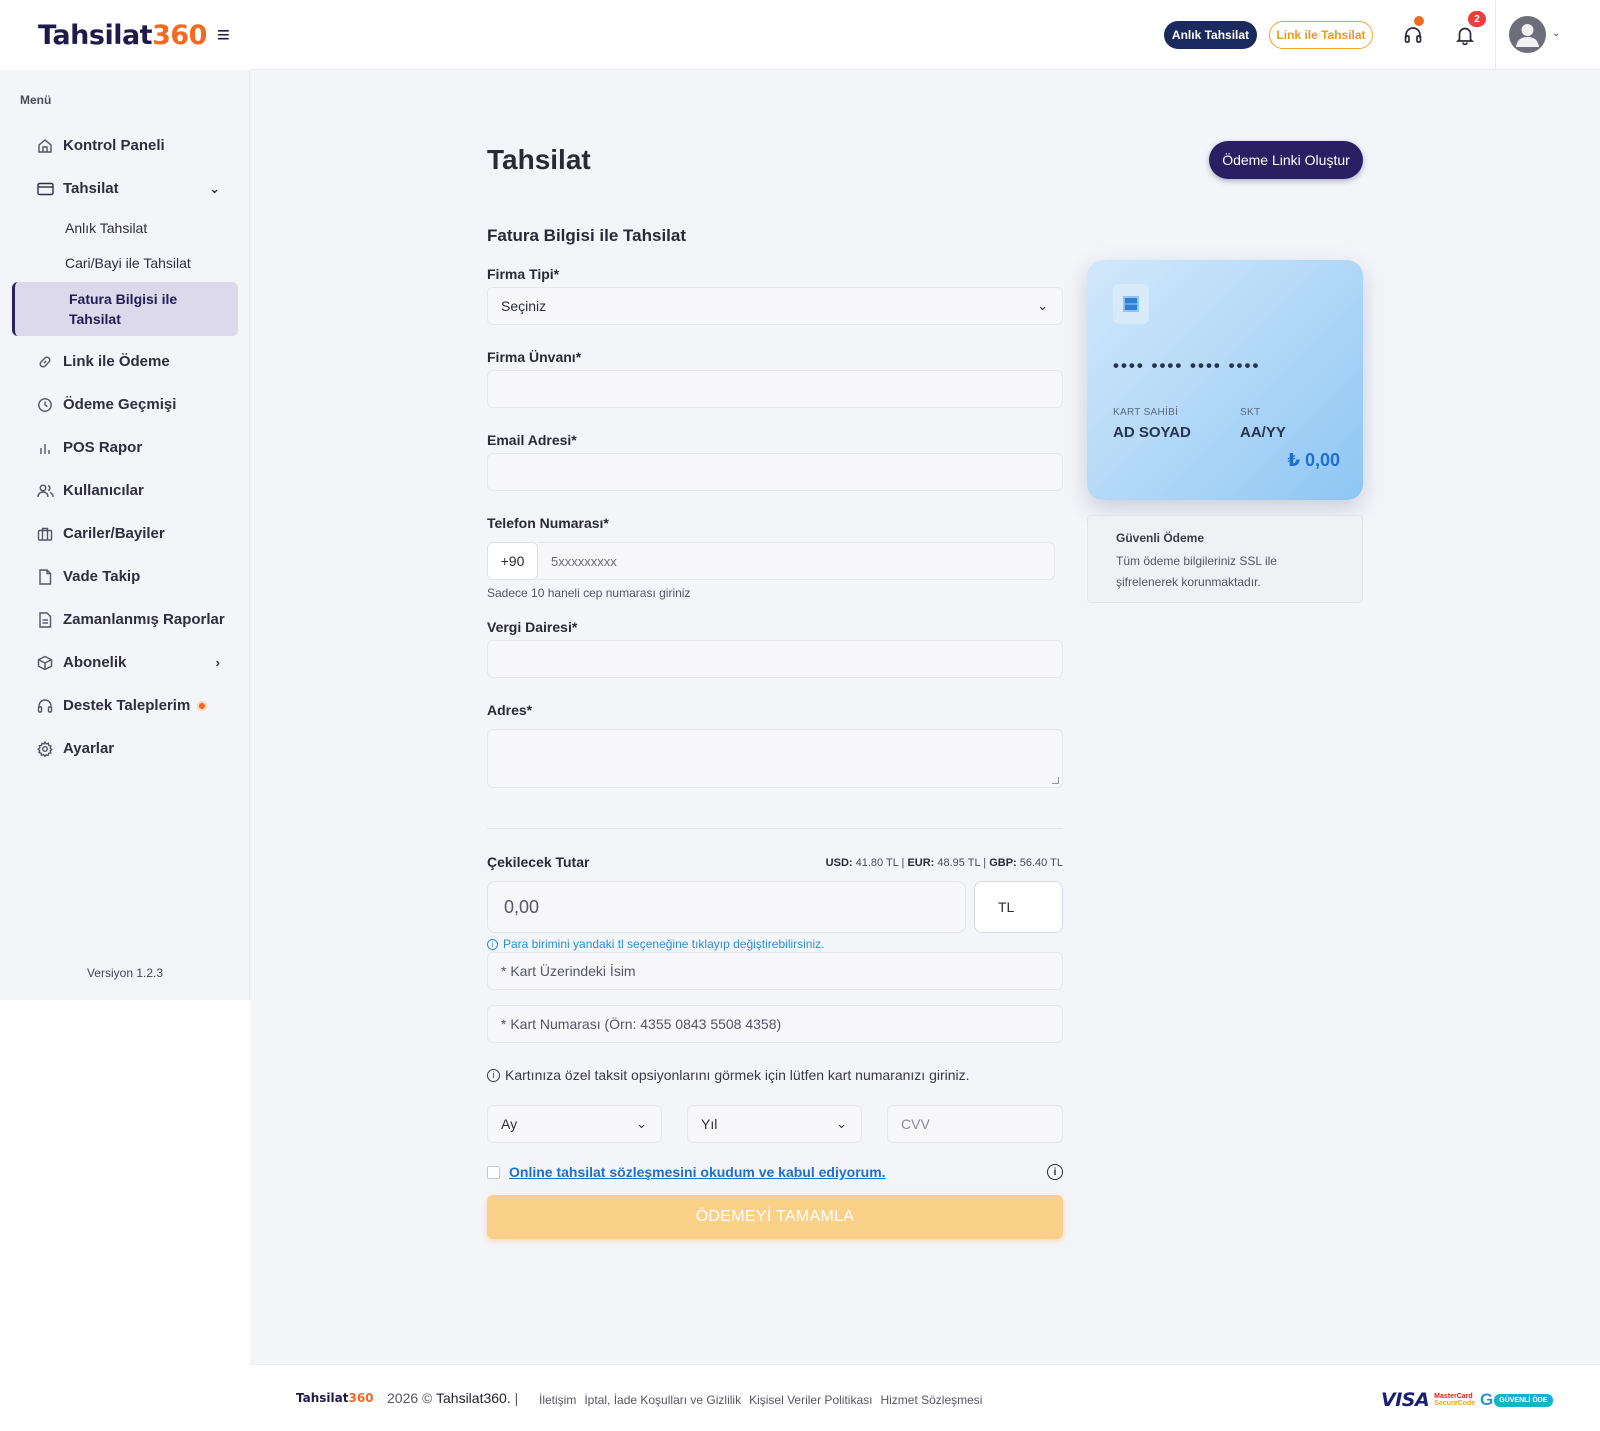  I want to click on hamburger-menu-icon: ≡, so click(223, 35).